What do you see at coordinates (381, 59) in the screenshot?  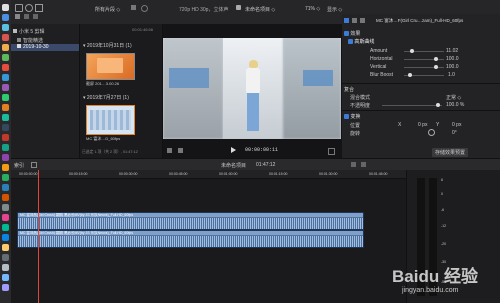 I see `param-label: Horizontal` at bounding box center [381, 59].